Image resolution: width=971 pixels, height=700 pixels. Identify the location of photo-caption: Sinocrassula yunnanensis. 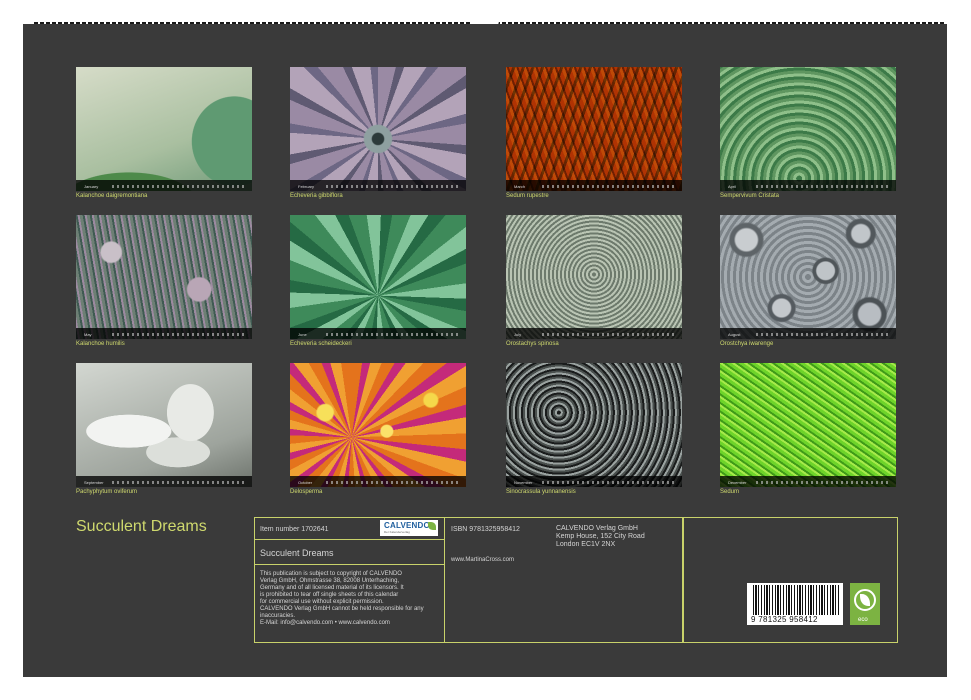
(541, 492).